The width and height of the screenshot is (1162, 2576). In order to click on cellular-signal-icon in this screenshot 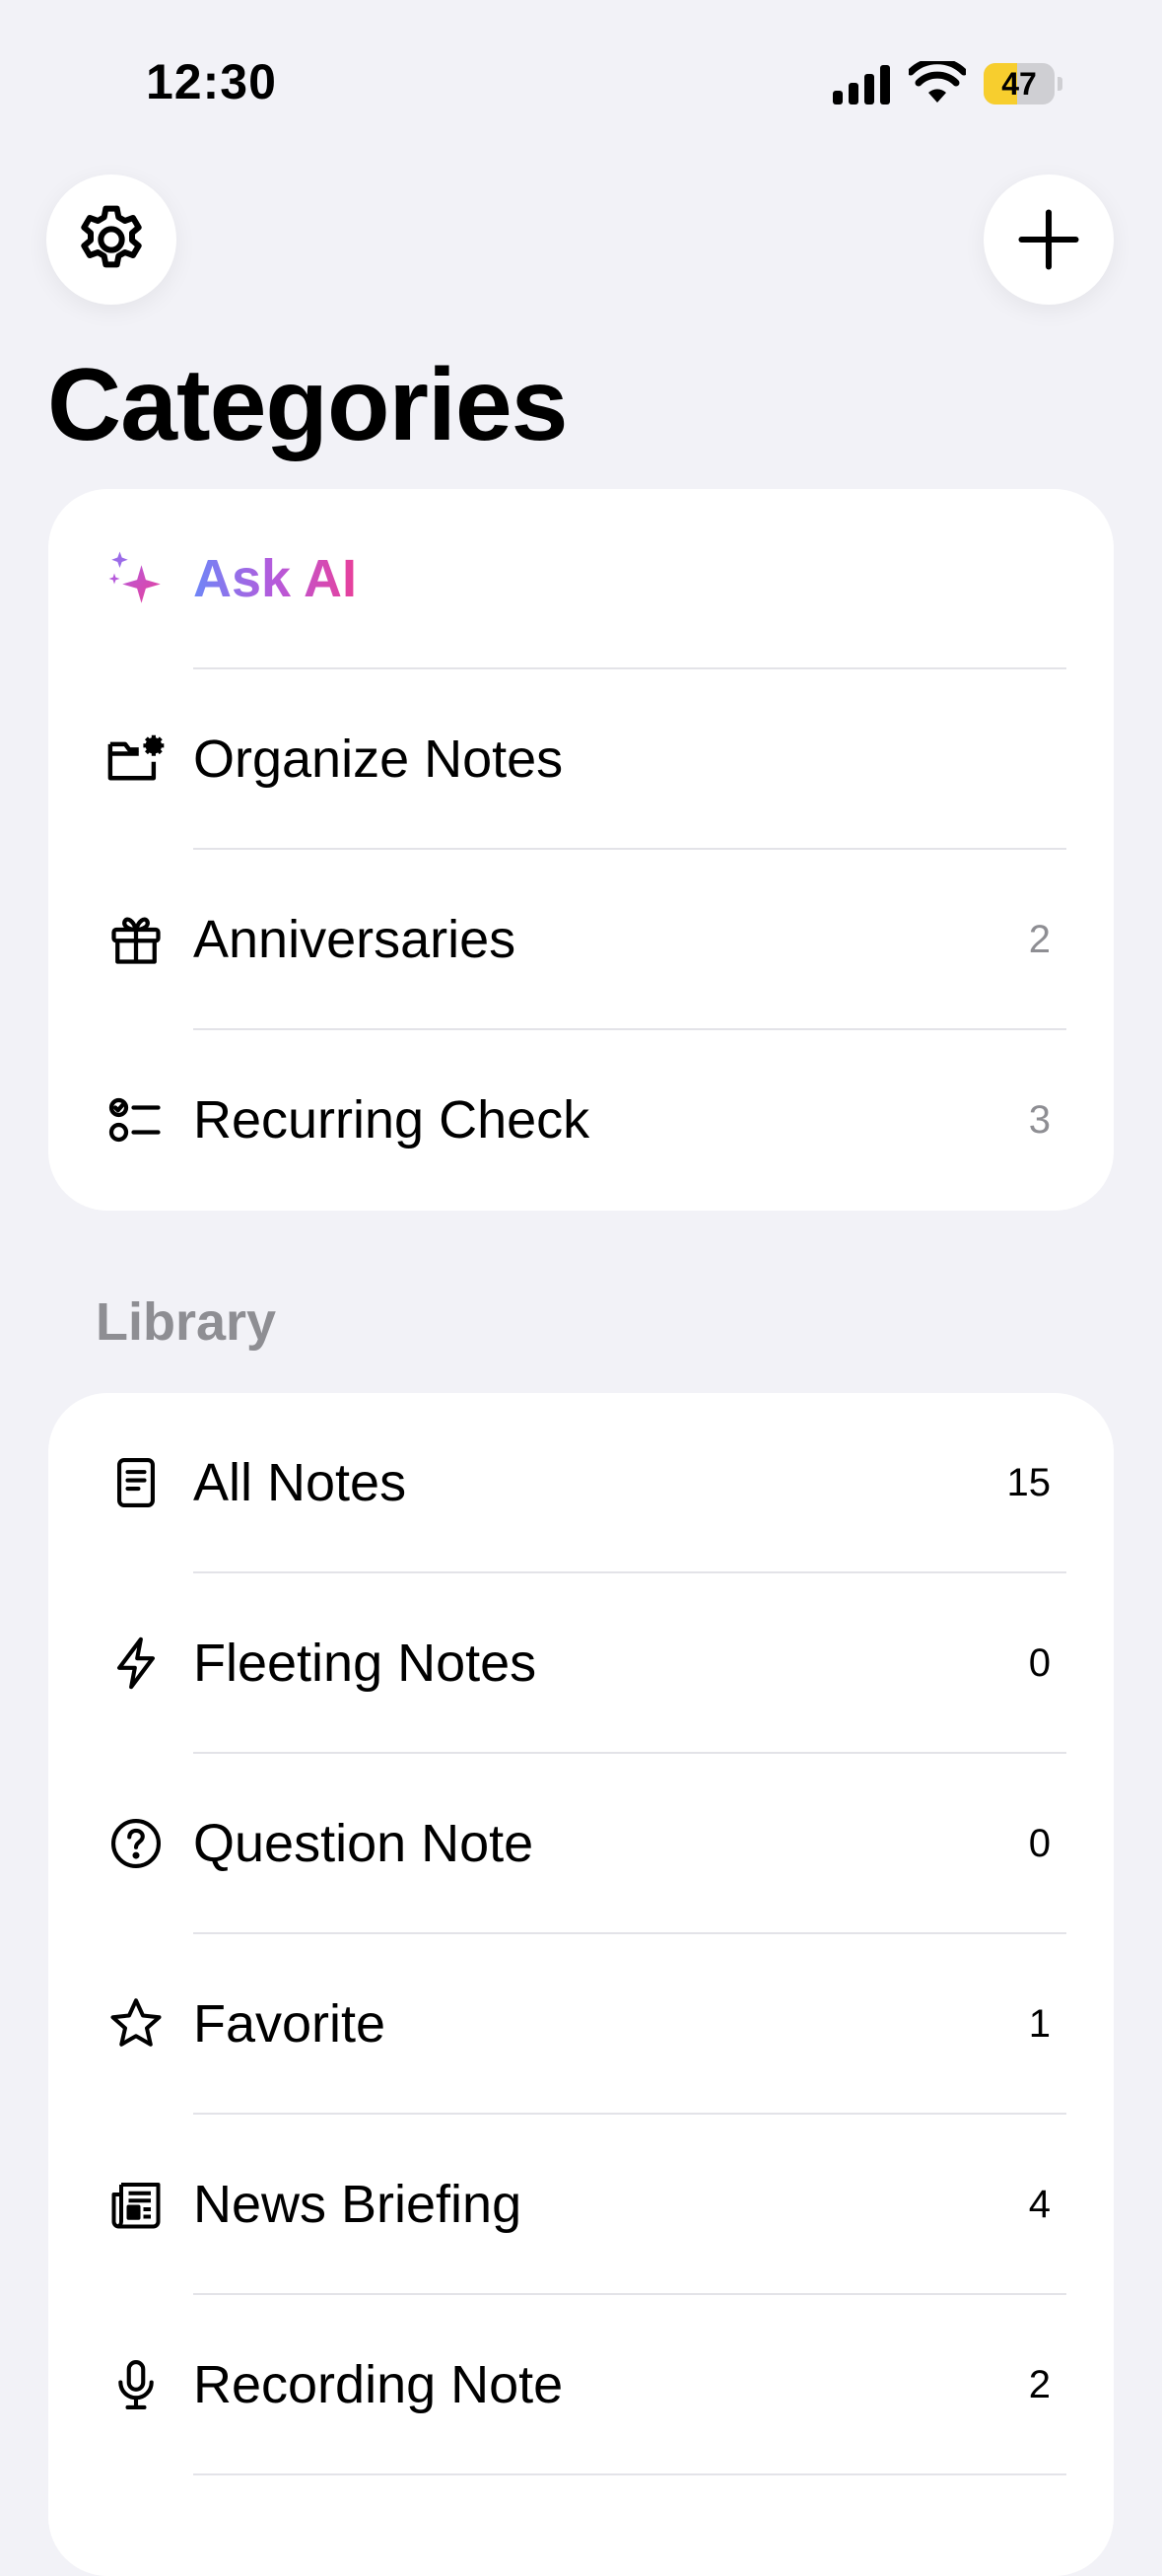, I will do `click(862, 84)`.